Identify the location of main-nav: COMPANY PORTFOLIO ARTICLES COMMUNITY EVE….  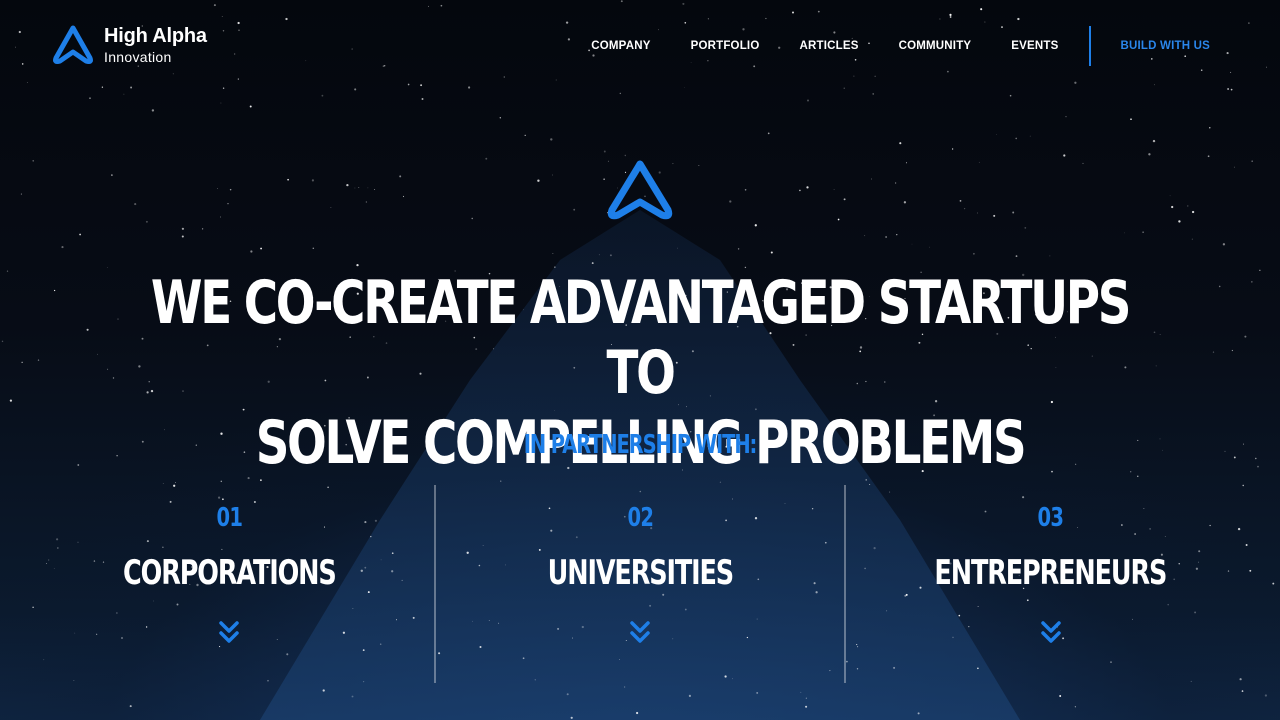
(900, 46).